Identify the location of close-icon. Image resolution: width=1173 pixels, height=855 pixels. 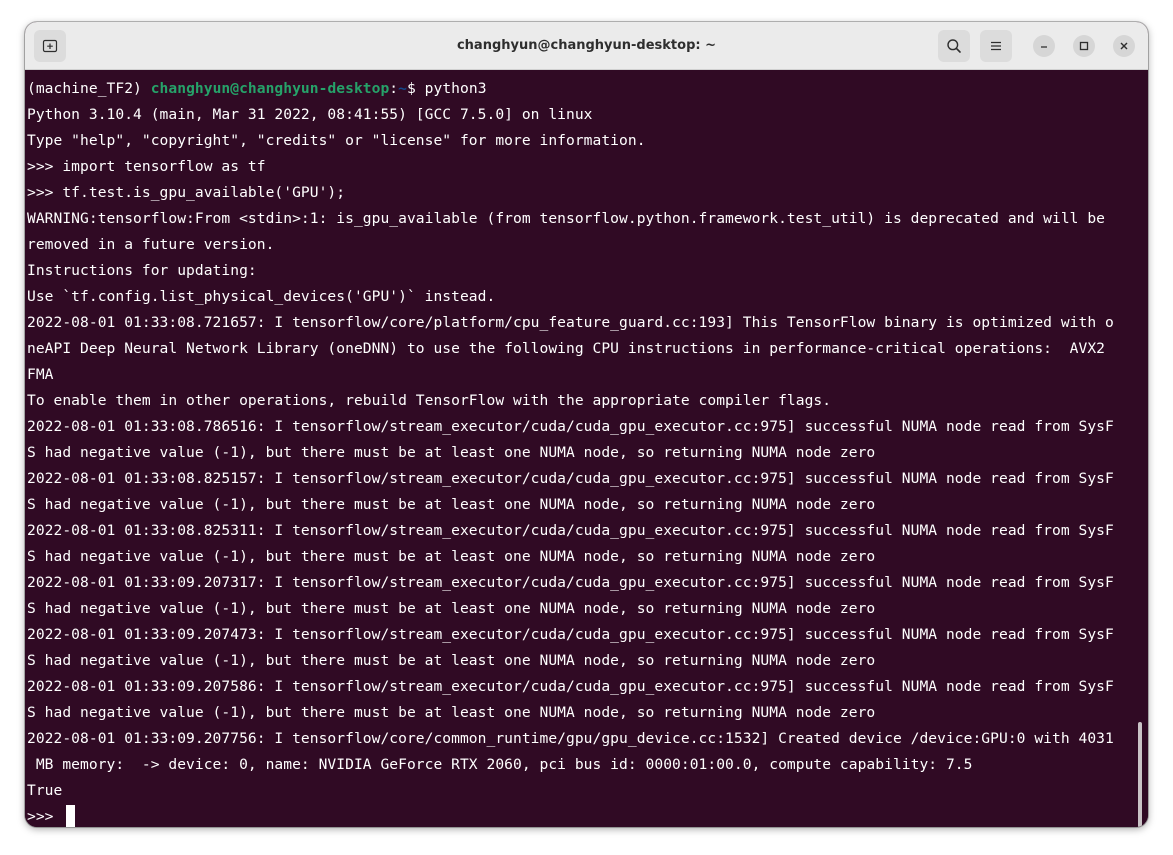
(1124, 46).